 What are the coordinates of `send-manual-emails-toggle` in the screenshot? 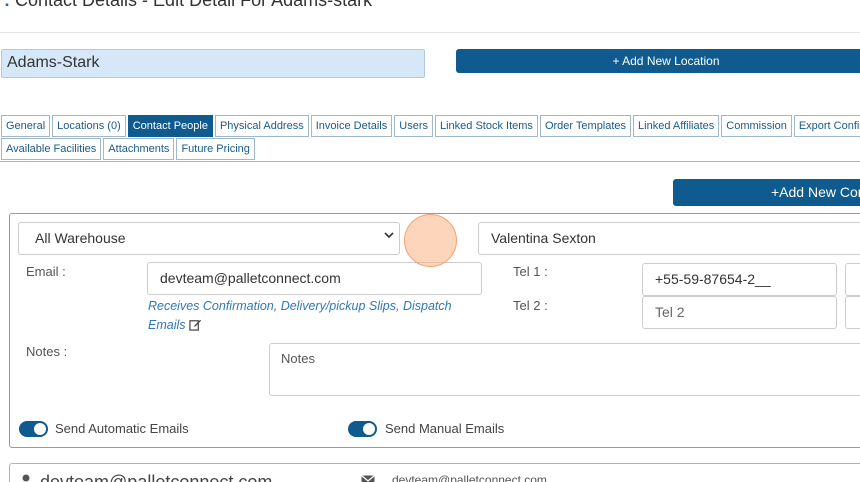 It's located at (362, 429).